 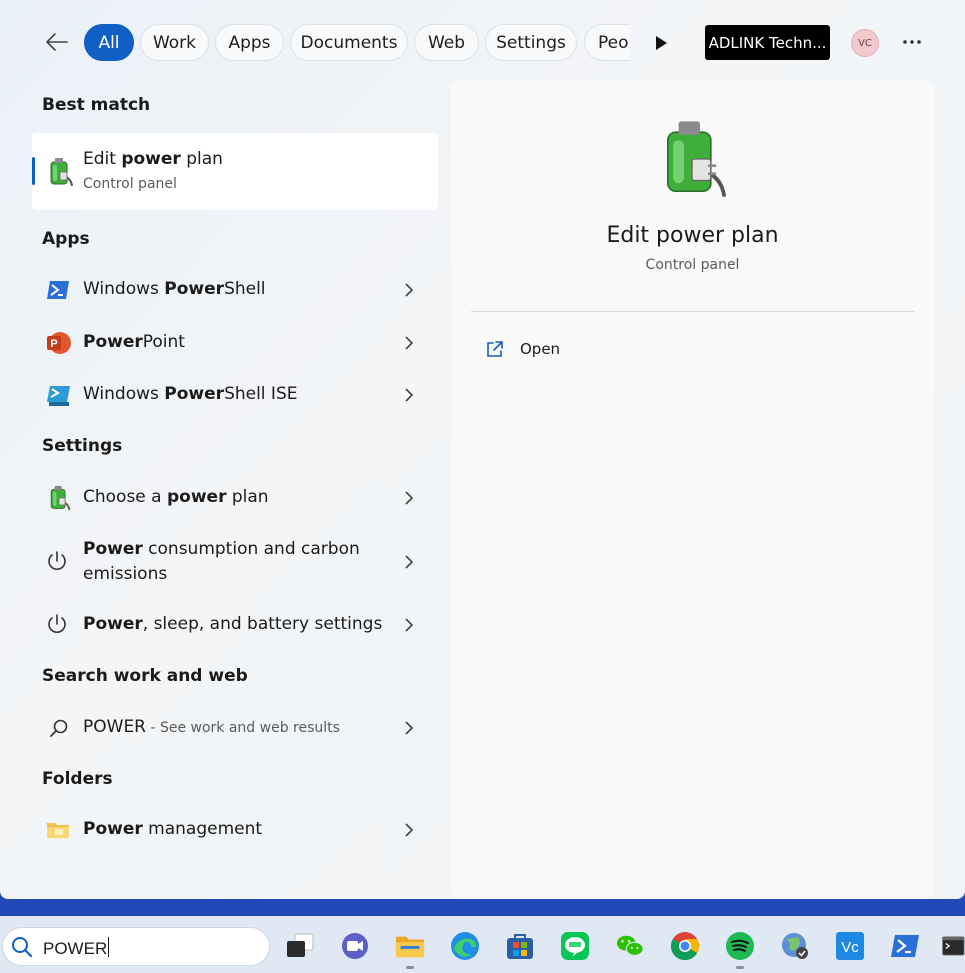 What do you see at coordinates (109, 42) in the screenshot?
I see `tab-all: All` at bounding box center [109, 42].